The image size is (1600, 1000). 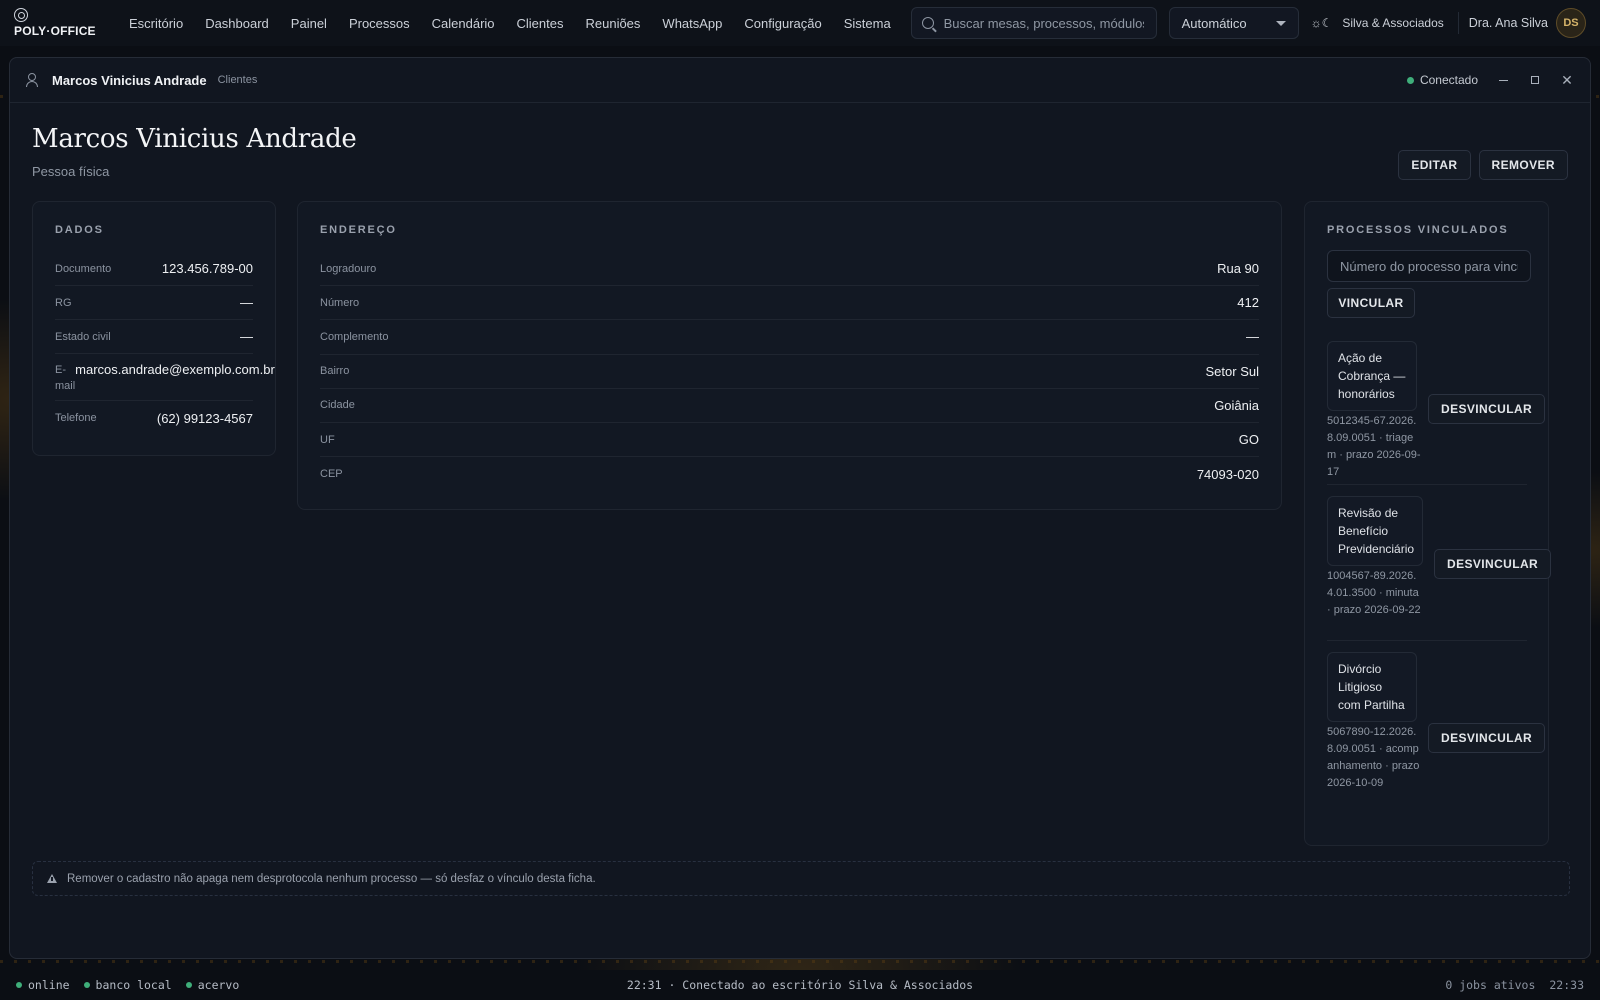 I want to click on endereco-heading: ENDEREÇO, so click(x=358, y=230).